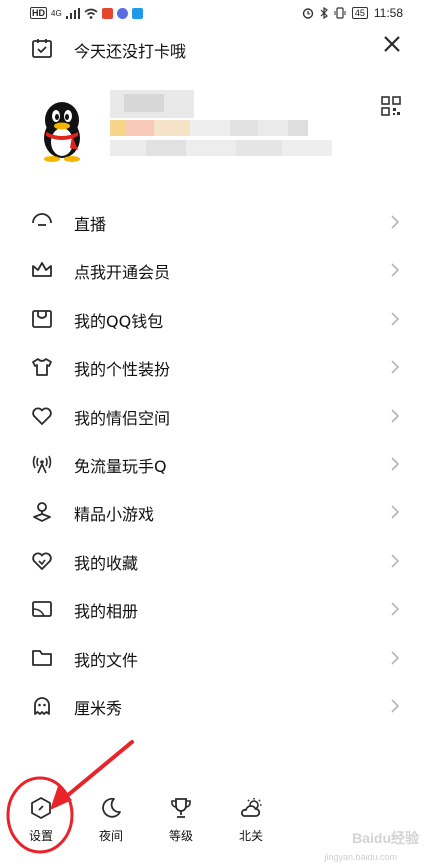  I want to click on status-time: 11:58, so click(388, 13).